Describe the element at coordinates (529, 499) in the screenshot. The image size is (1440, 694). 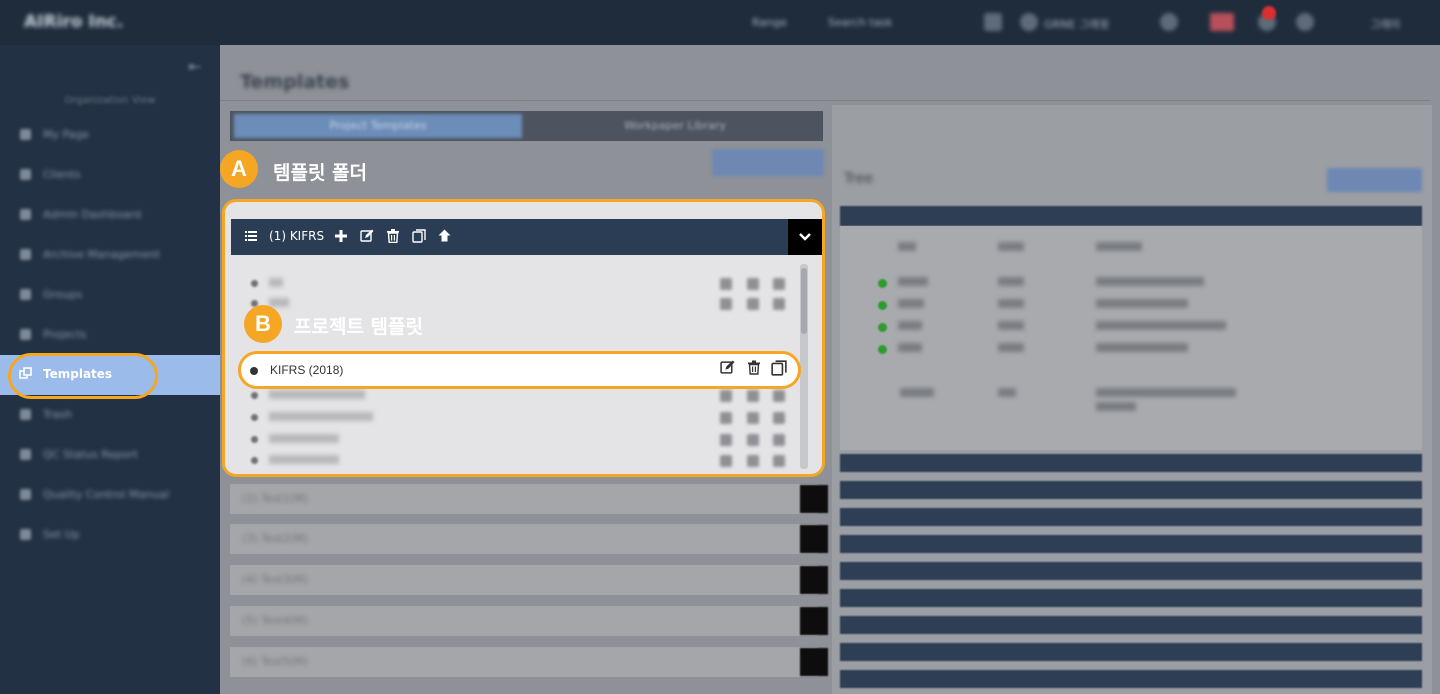
I see `folder-row: (2) Test1(M)` at that location.